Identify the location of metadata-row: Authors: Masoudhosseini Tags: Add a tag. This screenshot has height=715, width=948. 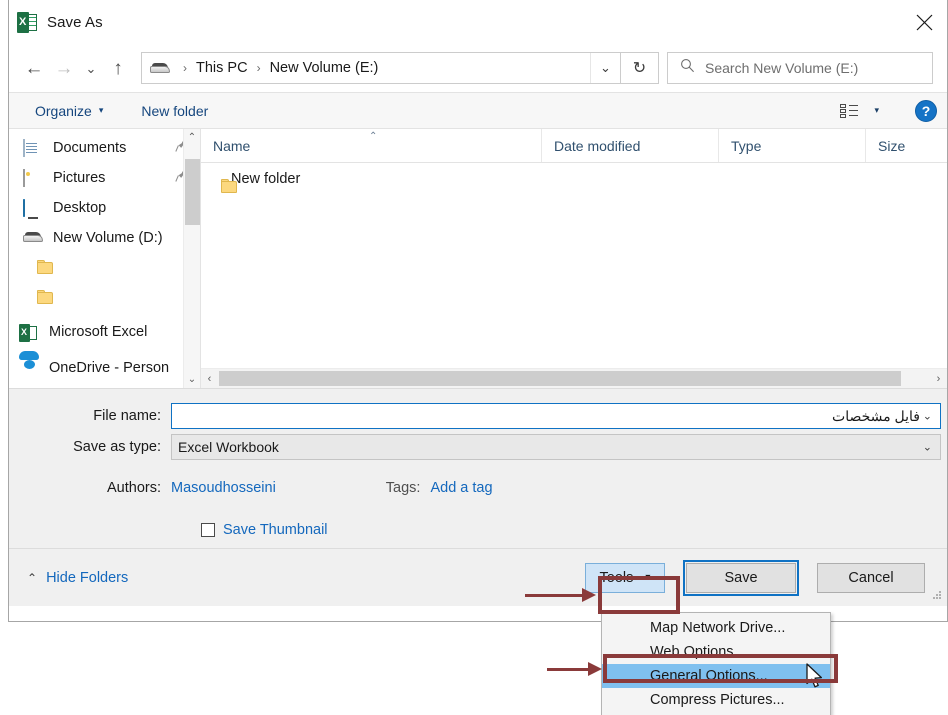
(478, 478).